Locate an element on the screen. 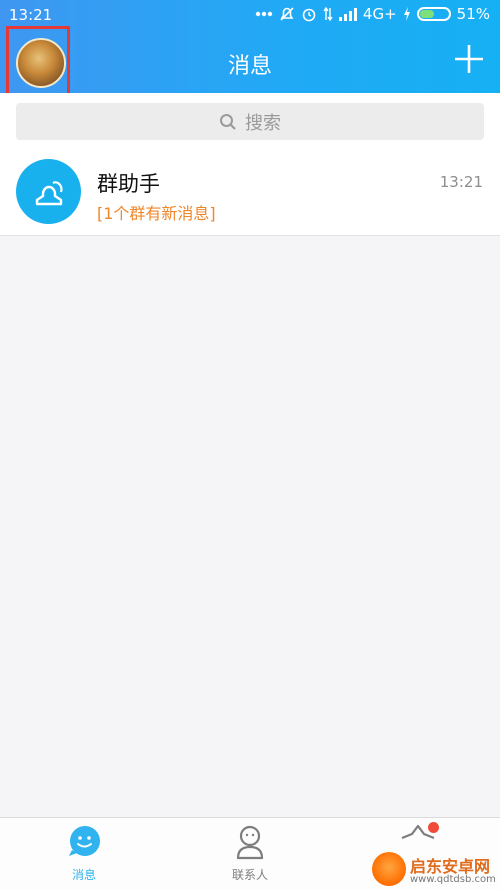 The height and width of the screenshot is (890, 500). network-type: 4G+ is located at coordinates (379, 14).